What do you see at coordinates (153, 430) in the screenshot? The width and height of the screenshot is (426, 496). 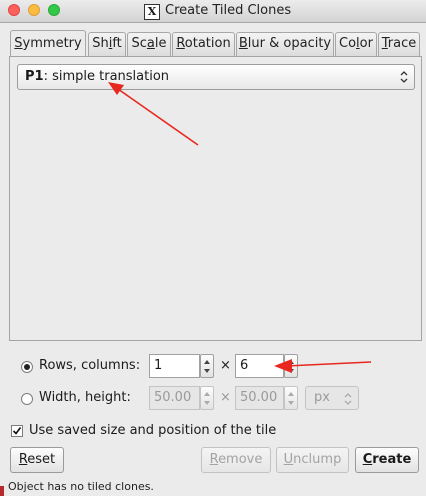 I see `use-saved-label: Use saved size and position of the tile` at bounding box center [153, 430].